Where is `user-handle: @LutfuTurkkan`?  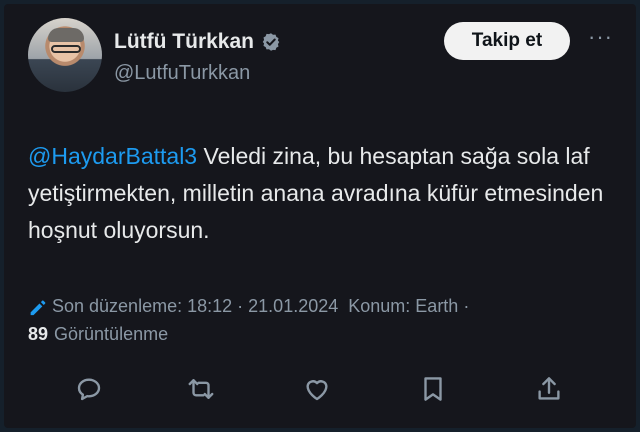
user-handle: @LutfuTurkkan is located at coordinates (182, 73).